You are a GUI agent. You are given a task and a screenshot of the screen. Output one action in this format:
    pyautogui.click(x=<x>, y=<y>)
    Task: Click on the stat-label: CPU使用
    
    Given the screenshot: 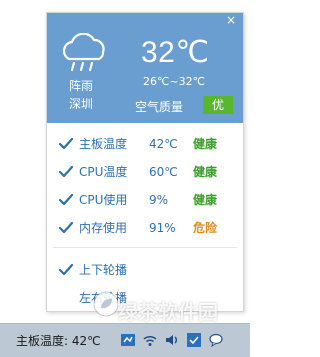 What is the action you would take?
    pyautogui.click(x=103, y=200)
    